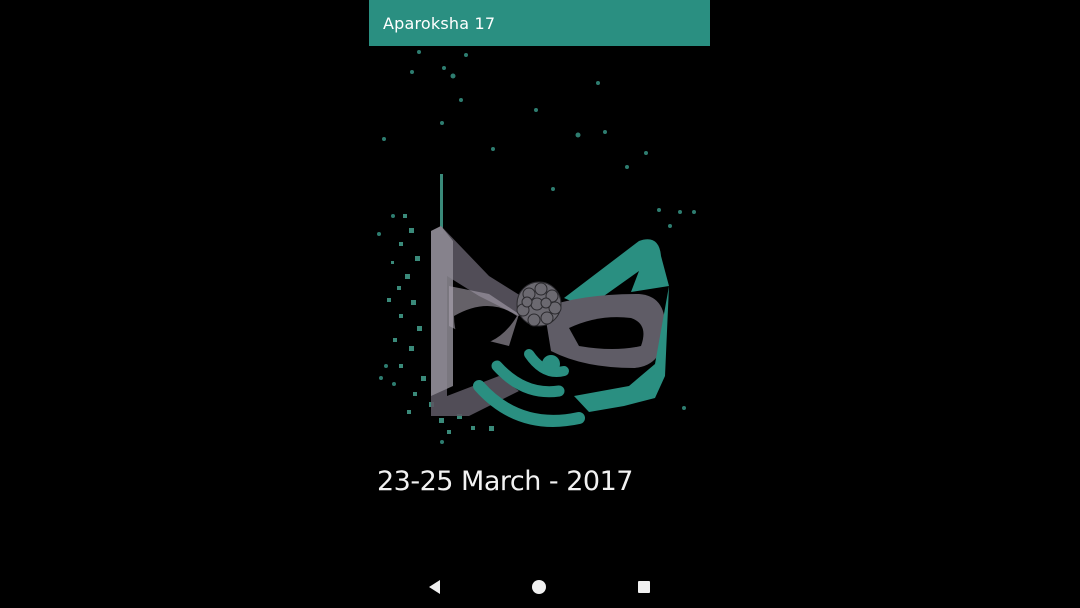  What do you see at coordinates (505, 481) in the screenshot?
I see `event-date: 23-25 March - 2017` at bounding box center [505, 481].